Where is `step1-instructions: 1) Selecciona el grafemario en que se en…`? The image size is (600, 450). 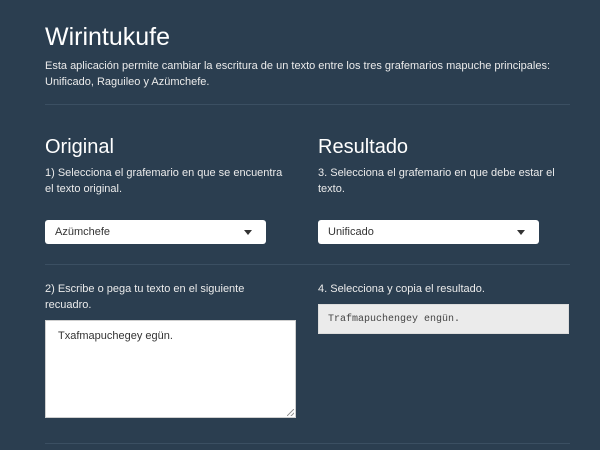 step1-instructions: 1) Selecciona el grafemario en que se en… is located at coordinates (164, 181).